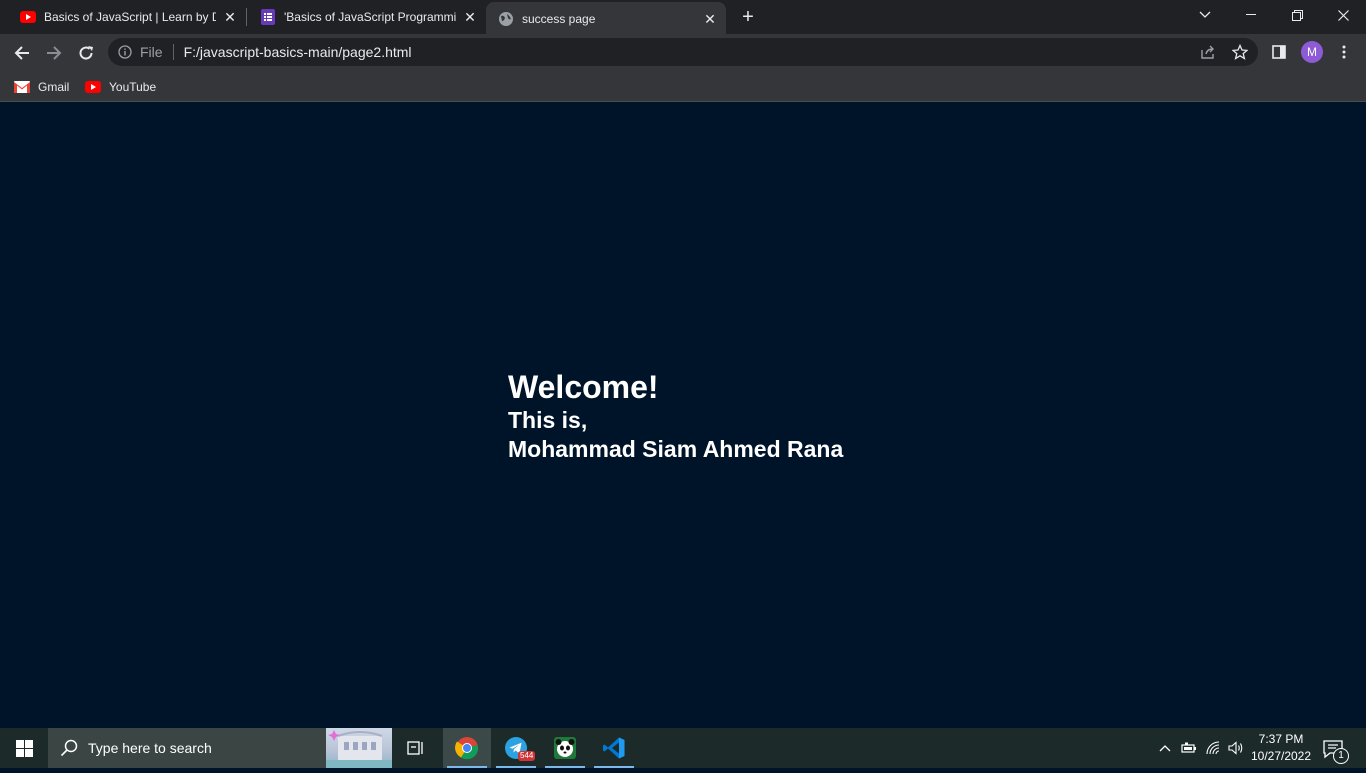 The width and height of the screenshot is (1366, 773). I want to click on search-icon, so click(69, 748).